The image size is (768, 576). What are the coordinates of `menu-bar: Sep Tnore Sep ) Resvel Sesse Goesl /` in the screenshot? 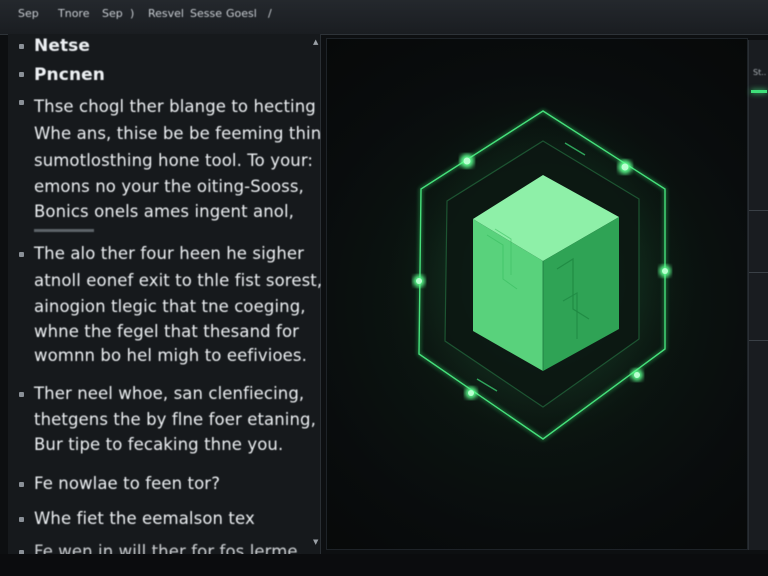 It's located at (384, 17).